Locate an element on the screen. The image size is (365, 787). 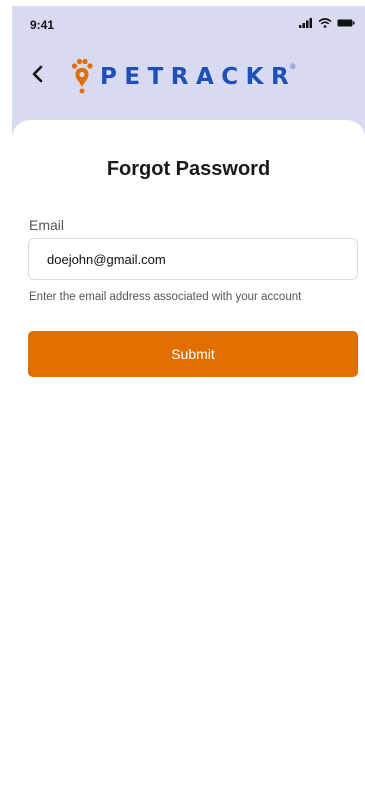
logo-wordmark: PETRACKR is located at coordinates (198, 77).